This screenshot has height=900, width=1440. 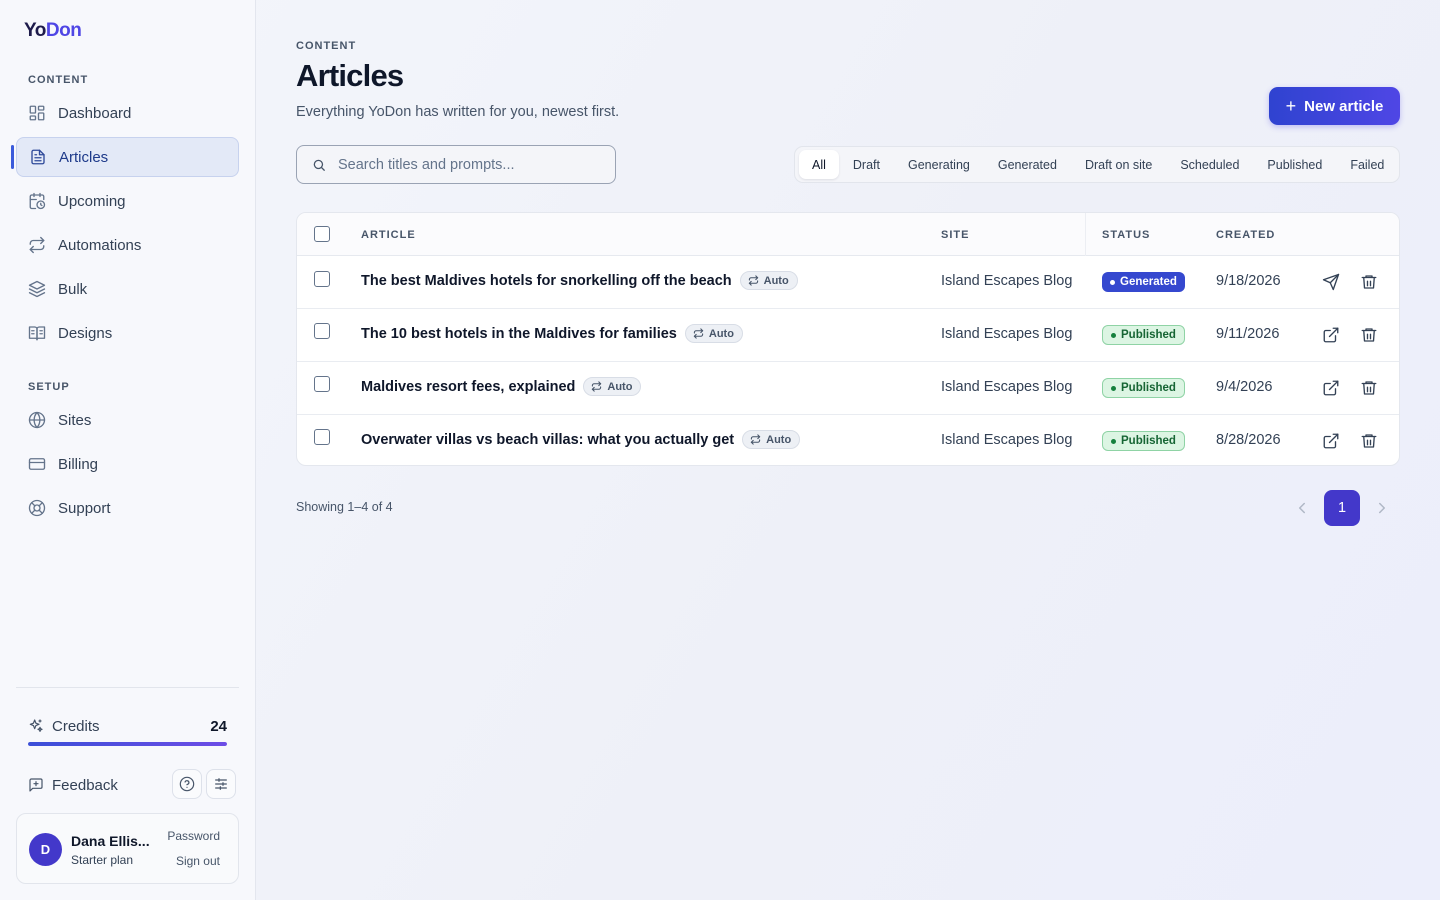 What do you see at coordinates (468, 164) in the screenshot?
I see `search-input` at bounding box center [468, 164].